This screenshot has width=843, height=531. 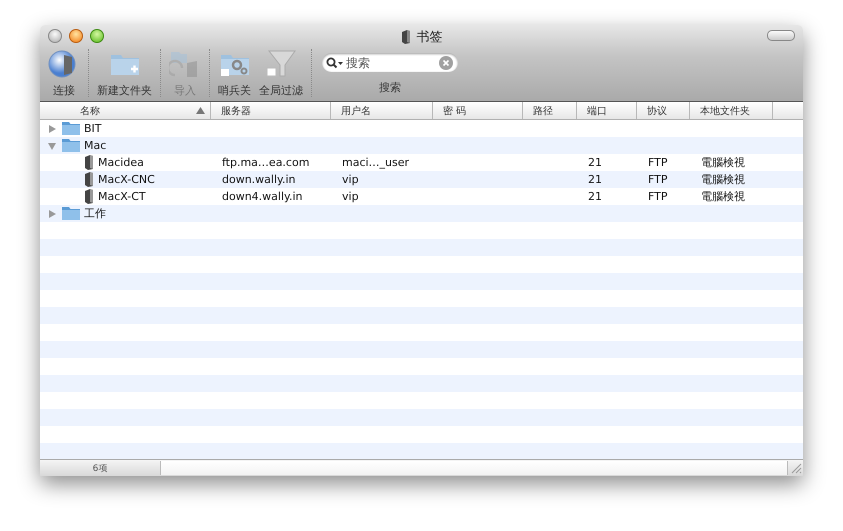 I want to click on close-button, so click(x=55, y=36).